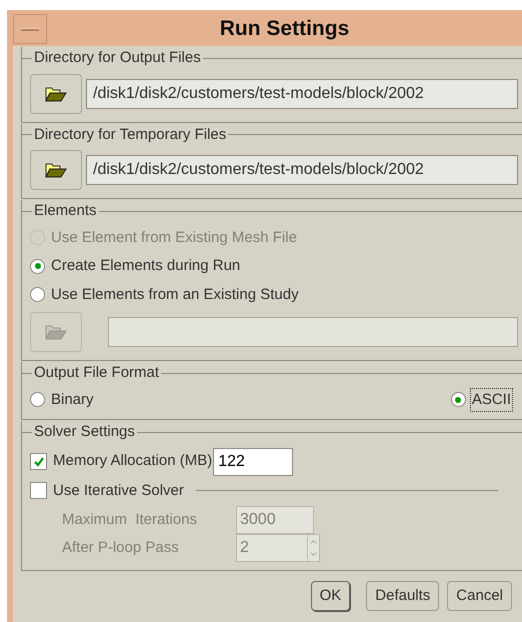 This screenshot has height=622, width=522. What do you see at coordinates (72, 400) in the screenshot?
I see `radio-label: Binary` at bounding box center [72, 400].